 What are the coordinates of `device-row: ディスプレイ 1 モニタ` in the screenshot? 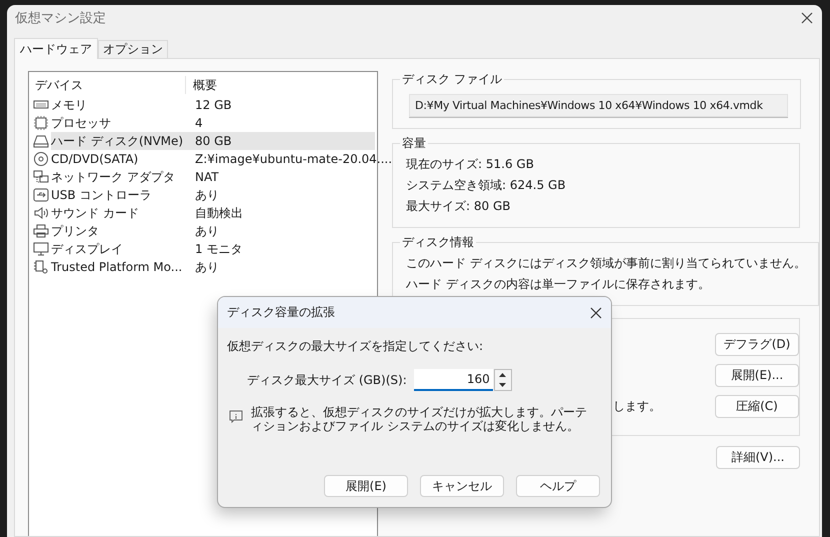 It's located at (213, 249).